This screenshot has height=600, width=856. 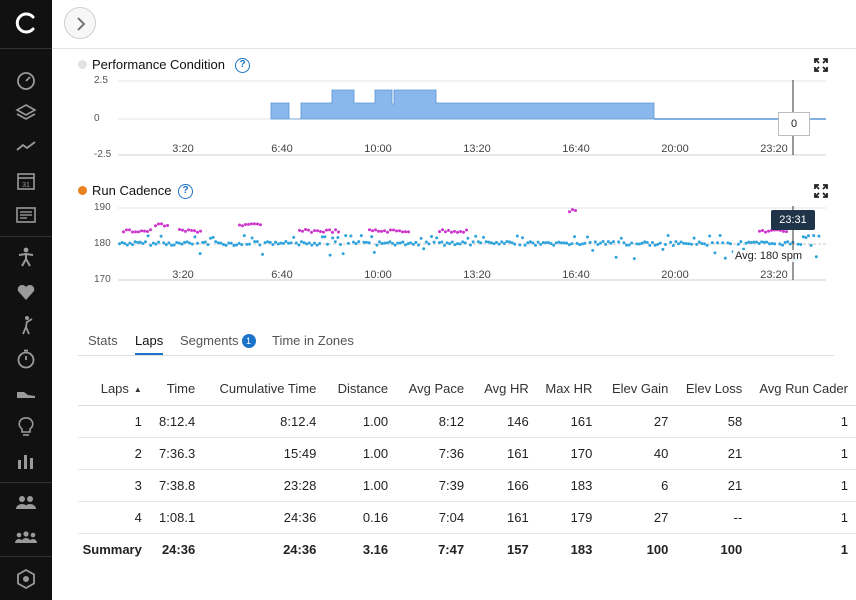 What do you see at coordinates (242, 65) in the screenshot?
I see `performance-condition-help-icon: ?` at bounding box center [242, 65].